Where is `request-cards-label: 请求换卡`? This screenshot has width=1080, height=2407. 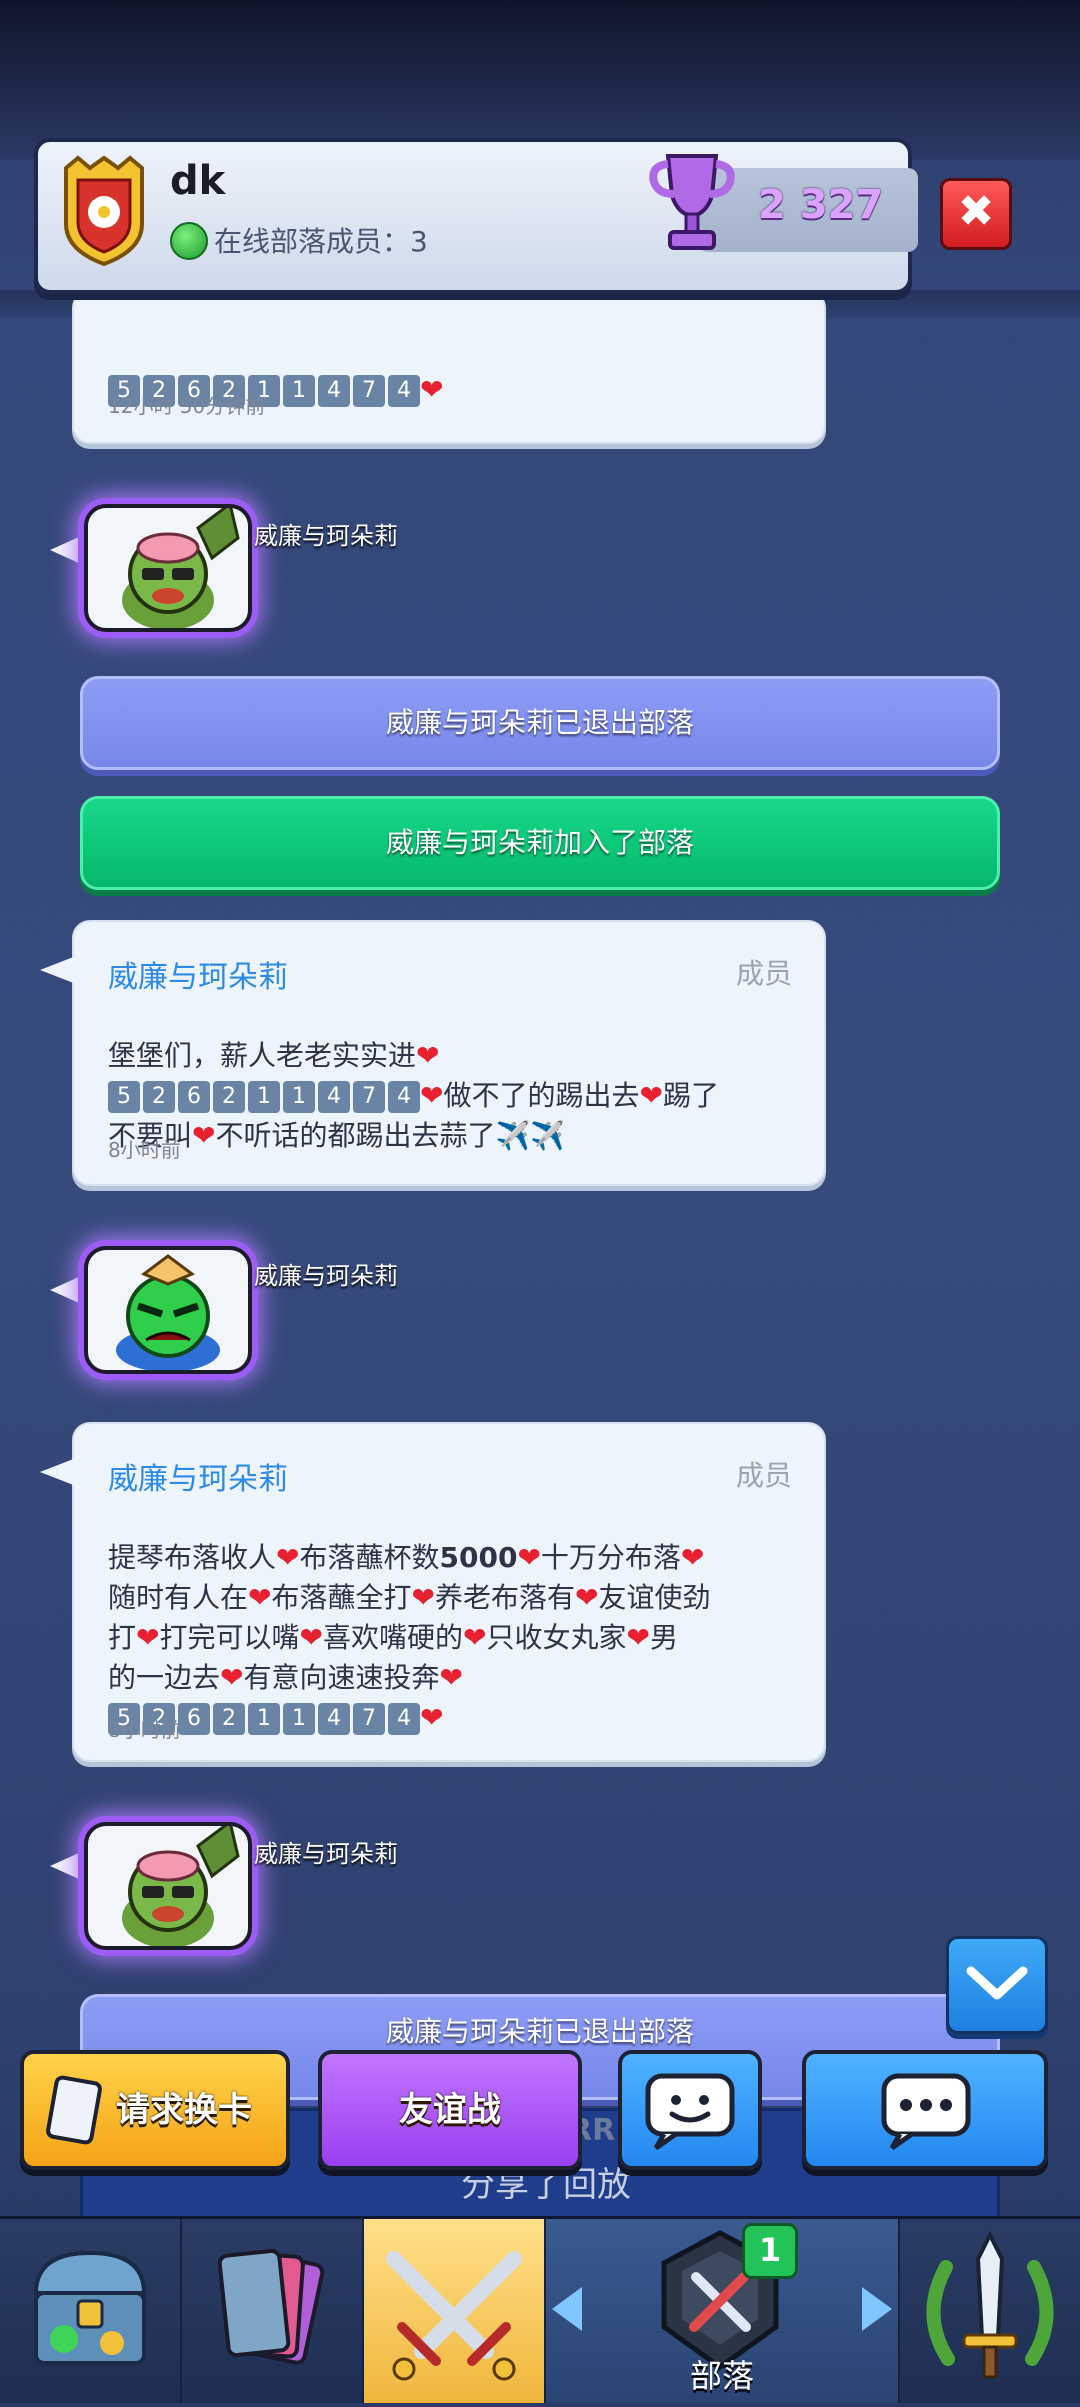 request-cards-label: 请求换卡 is located at coordinates (184, 2110).